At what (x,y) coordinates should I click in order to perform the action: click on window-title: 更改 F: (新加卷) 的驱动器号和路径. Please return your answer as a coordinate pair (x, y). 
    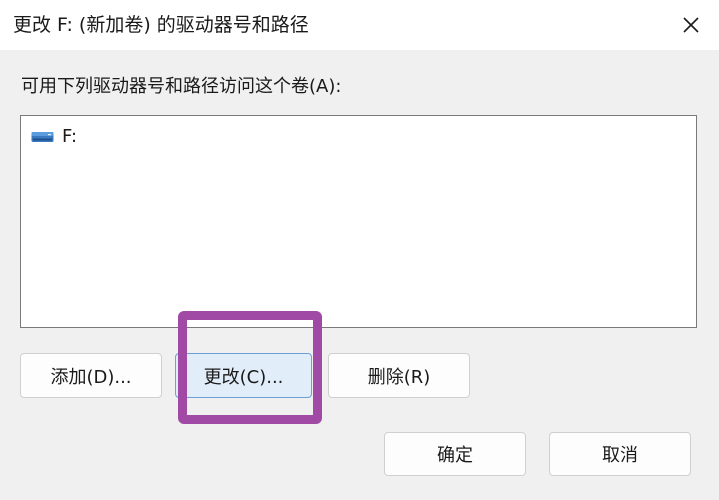
    Looking at the image, I should click on (161, 25).